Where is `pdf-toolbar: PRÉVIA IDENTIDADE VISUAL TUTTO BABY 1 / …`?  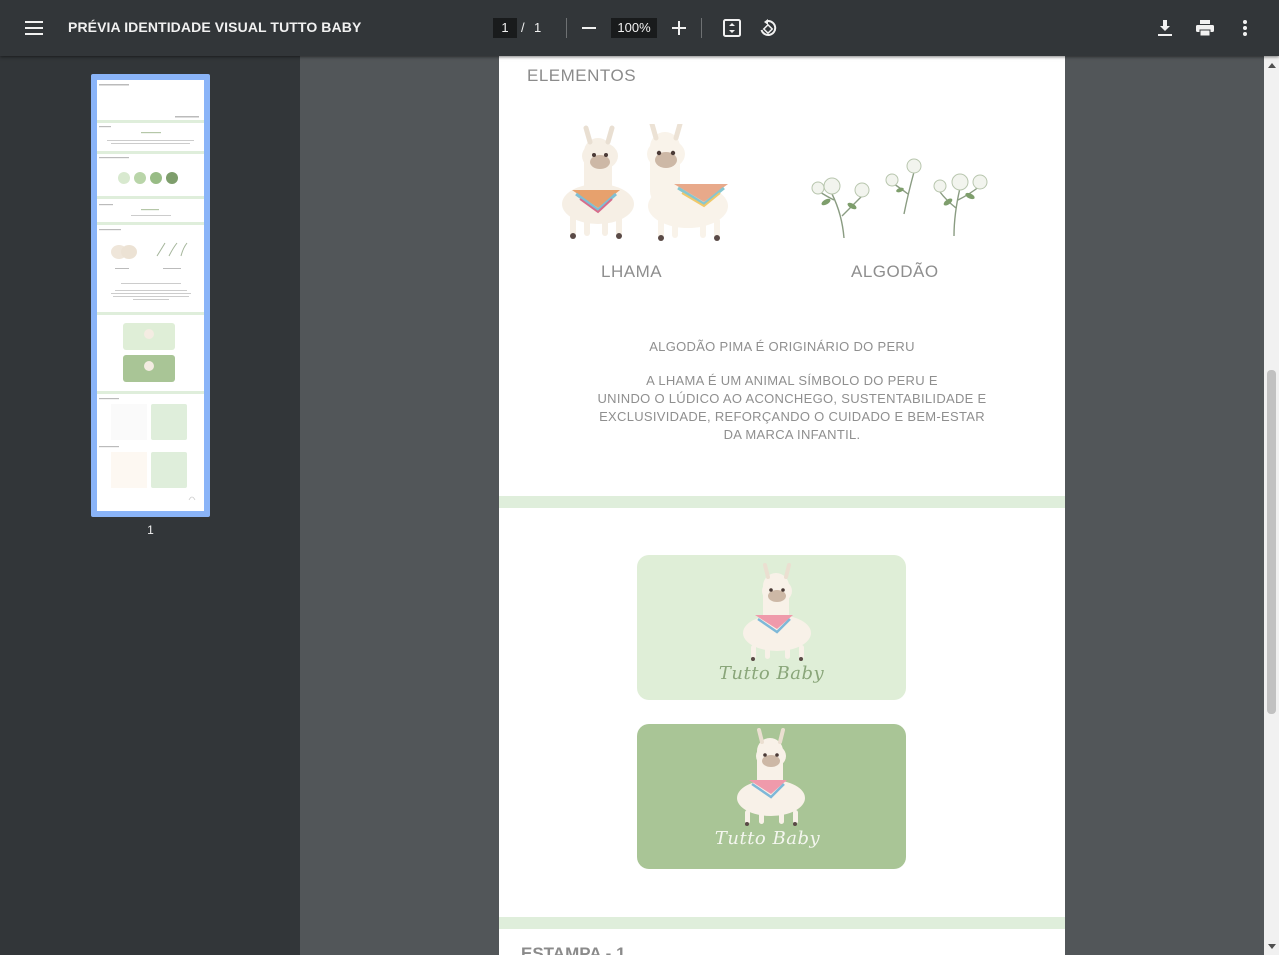
pdf-toolbar: PRÉVIA IDENTIDADE VISUAL TUTTO BABY 1 / … is located at coordinates (639, 28).